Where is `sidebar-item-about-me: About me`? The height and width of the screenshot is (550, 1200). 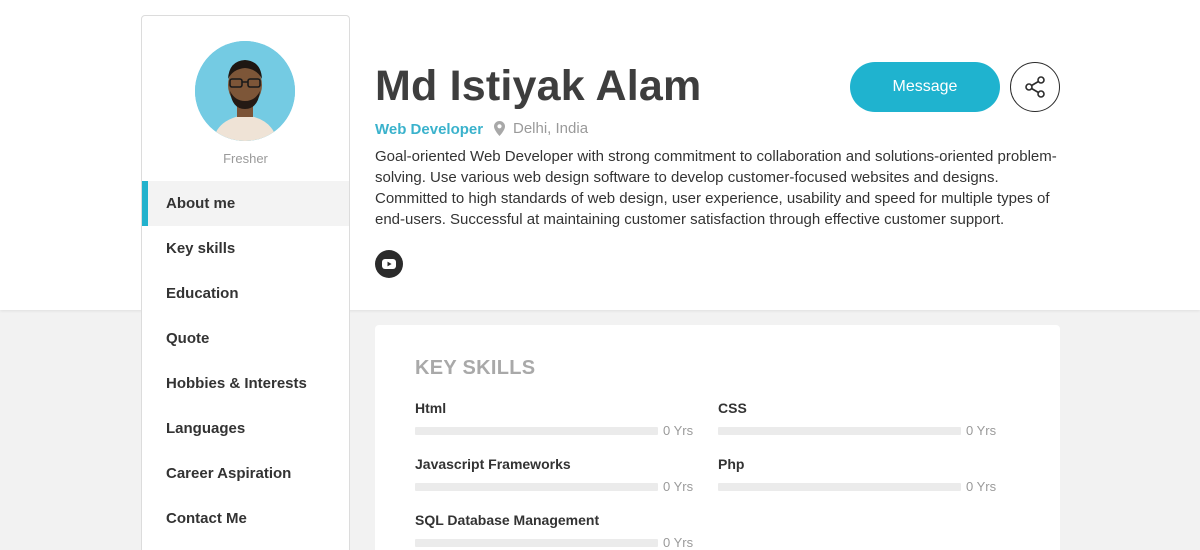
sidebar-item-about-me: About me is located at coordinates (245, 203).